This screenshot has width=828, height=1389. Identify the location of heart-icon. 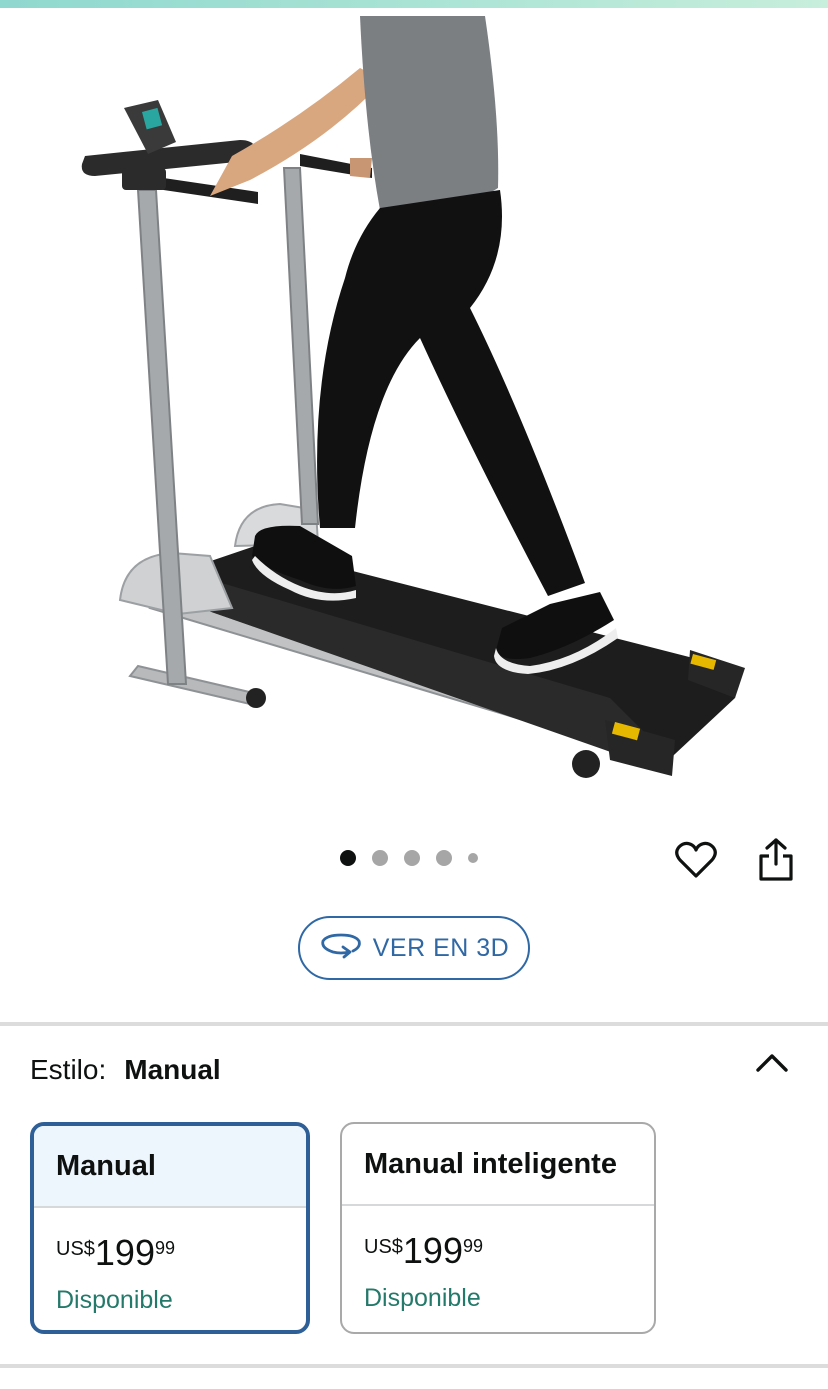
(696, 860).